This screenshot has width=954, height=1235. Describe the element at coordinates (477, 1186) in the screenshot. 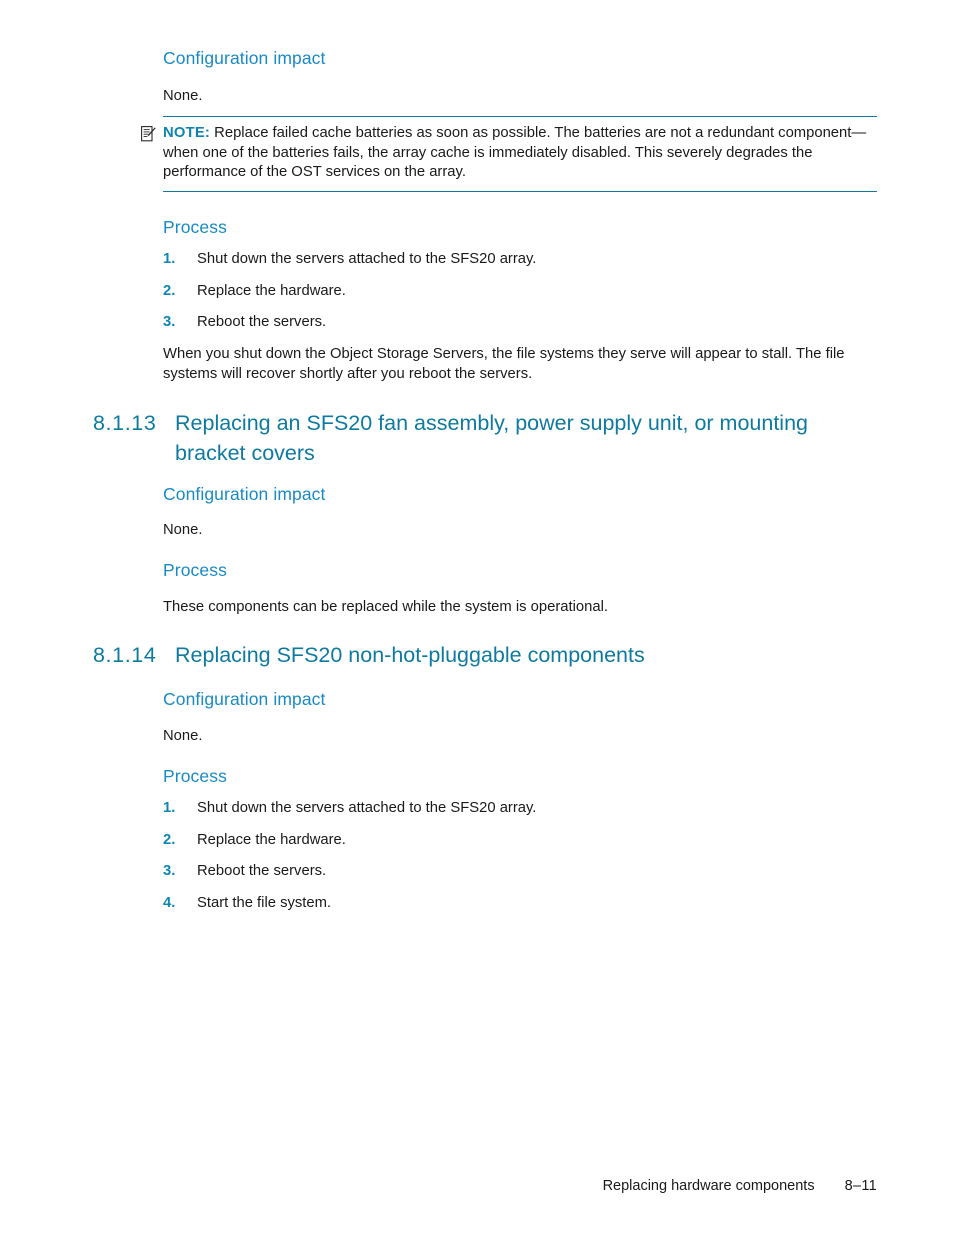

I see `page-footer: Replacing hardware components 8–11` at that location.